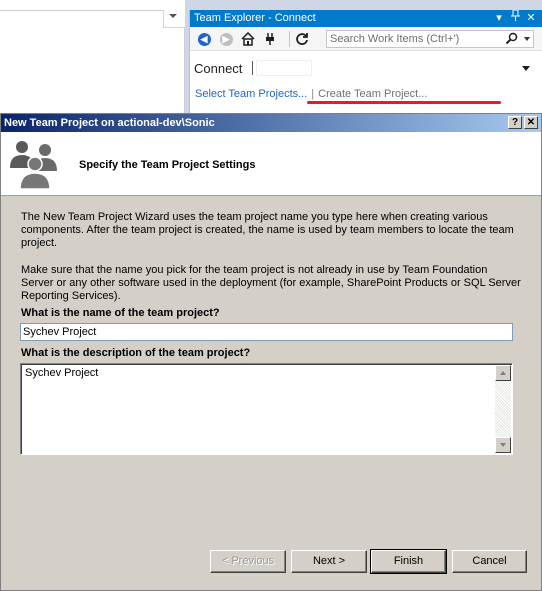  What do you see at coordinates (531, 18) in the screenshot?
I see `close-icon: ✕` at bounding box center [531, 18].